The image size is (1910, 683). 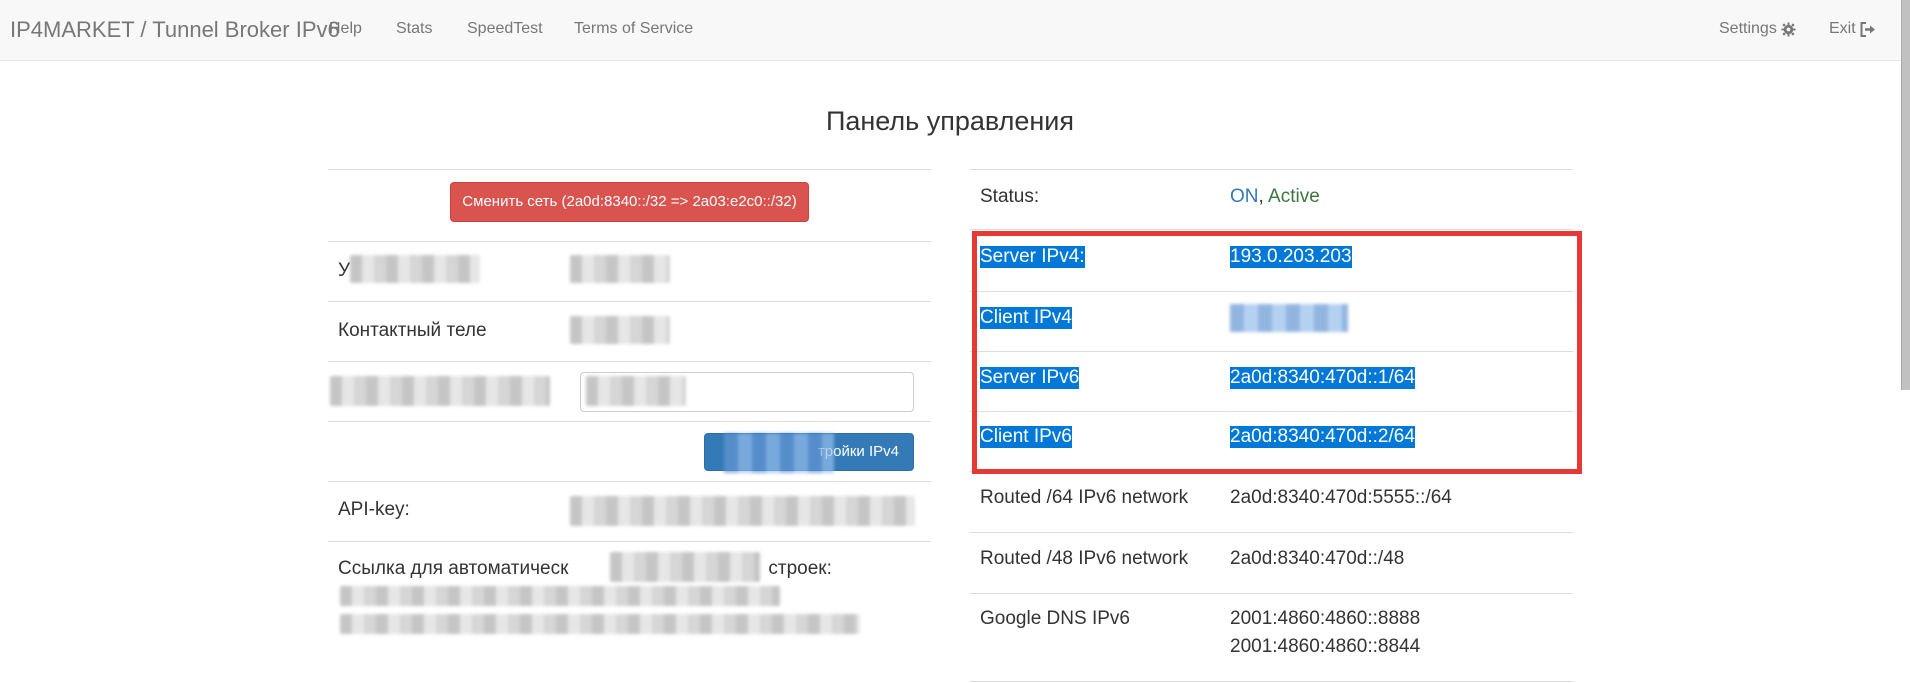 What do you see at coordinates (1055, 618) in the screenshot?
I see `google-dns-label: Google DNS IPv6` at bounding box center [1055, 618].